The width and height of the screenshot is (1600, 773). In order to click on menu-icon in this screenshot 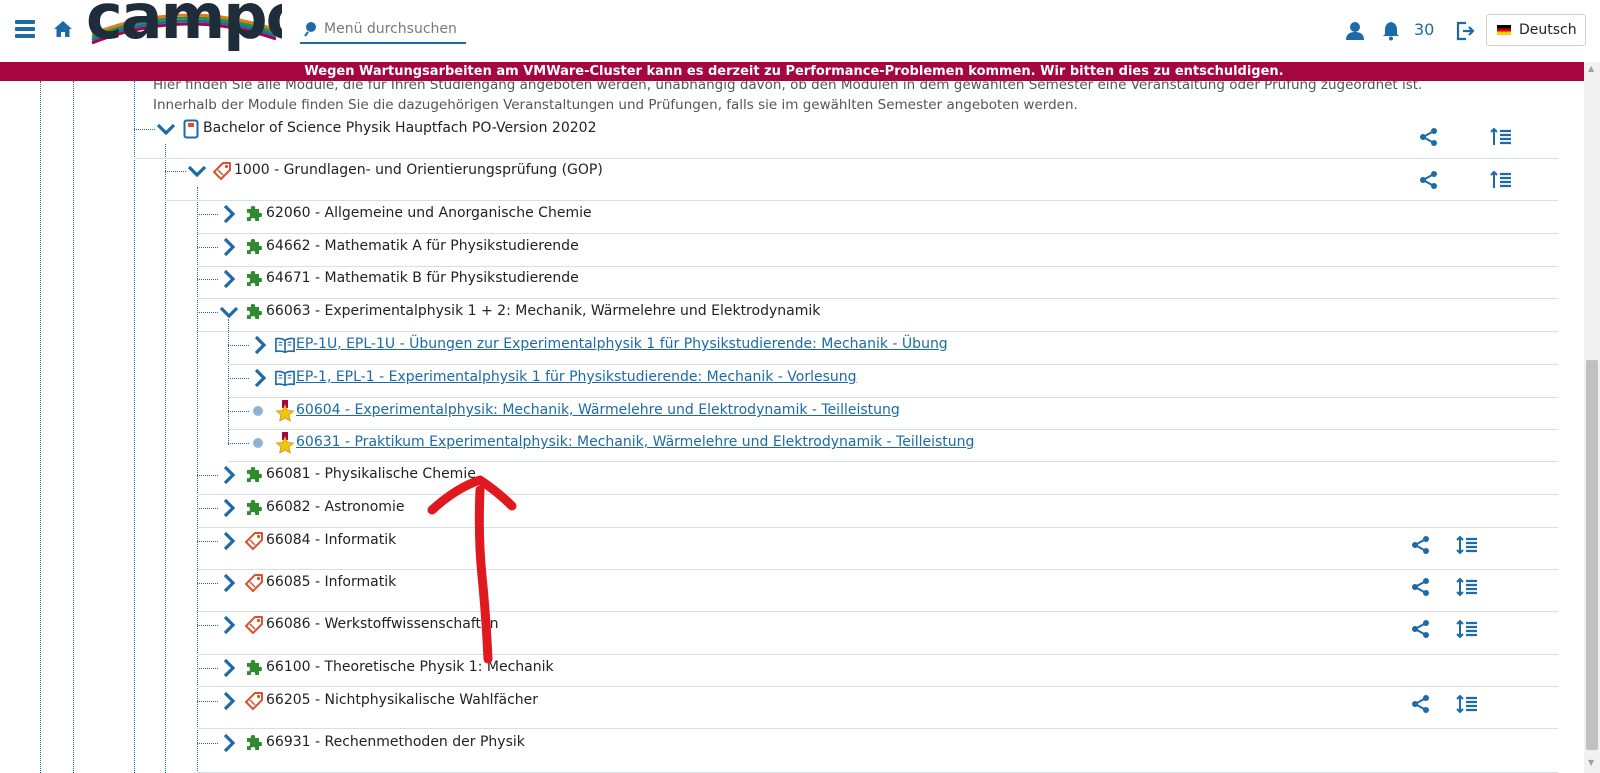, I will do `click(25, 29)`.